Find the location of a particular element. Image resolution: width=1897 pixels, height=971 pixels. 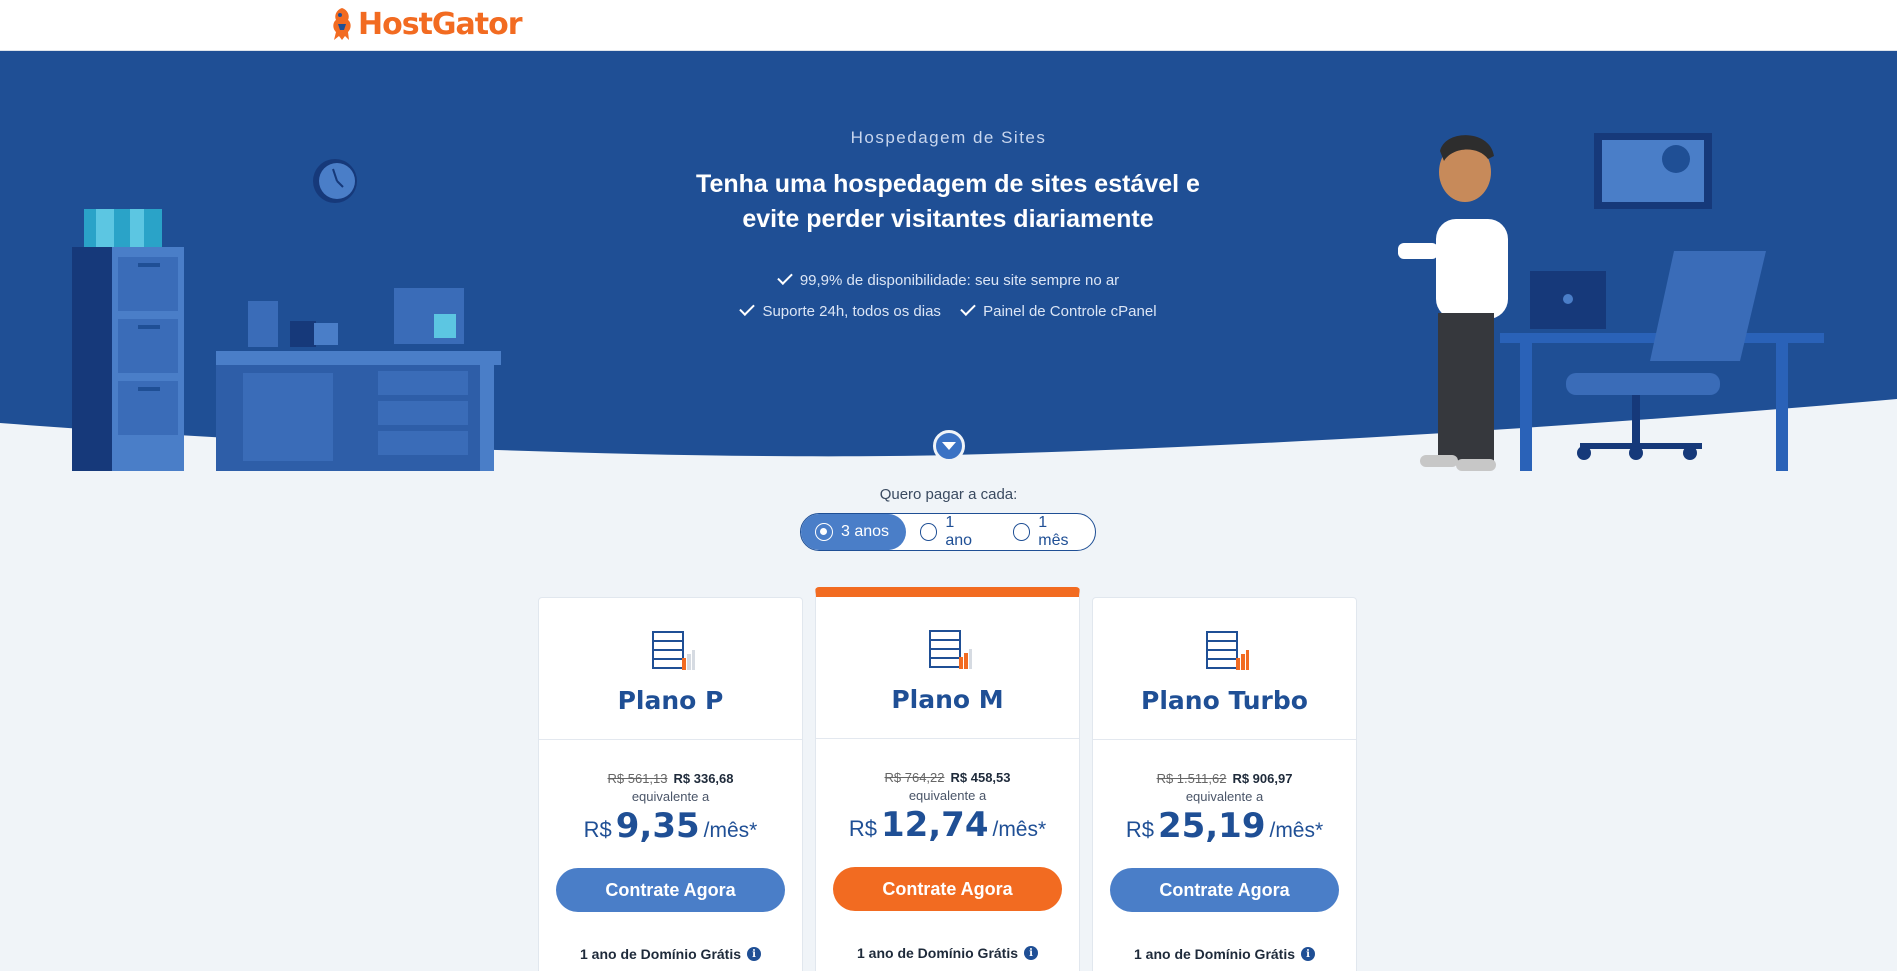

monthly-price: R$ 12,74 /mês* is located at coordinates (947, 825).